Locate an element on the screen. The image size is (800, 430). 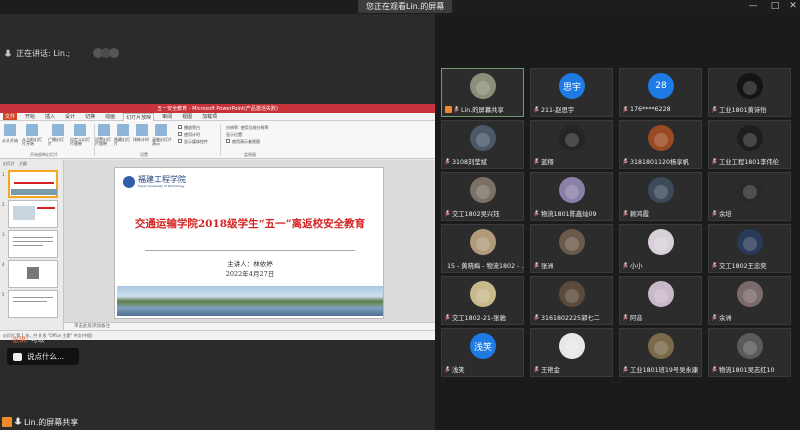
ppt-tab-design: 设计 is located at coordinates (70, 116).